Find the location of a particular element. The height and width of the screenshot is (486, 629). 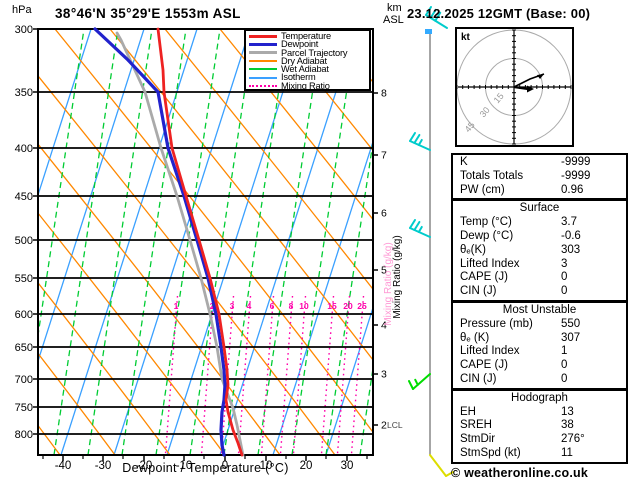

table-row-label: EH is located at coordinates (468, 411).